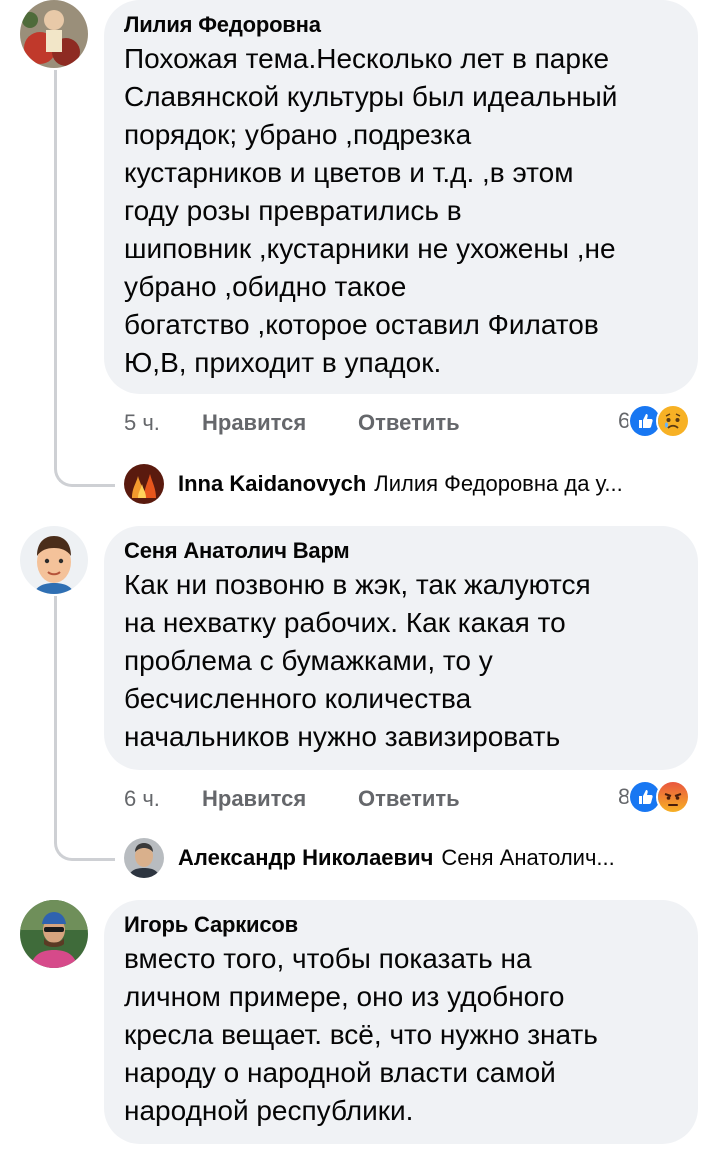  I want to click on reply-author: Александр Николаевич, so click(305, 858).